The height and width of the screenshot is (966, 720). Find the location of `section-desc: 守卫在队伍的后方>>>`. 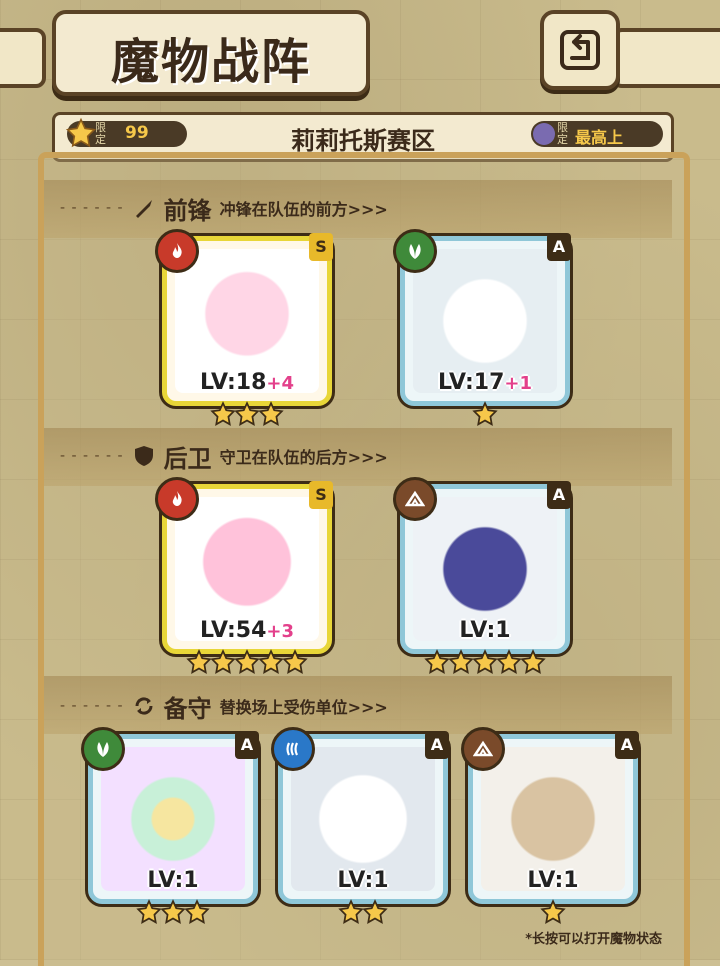

section-desc: 守卫在队伍的后方>>> is located at coordinates (303, 457).